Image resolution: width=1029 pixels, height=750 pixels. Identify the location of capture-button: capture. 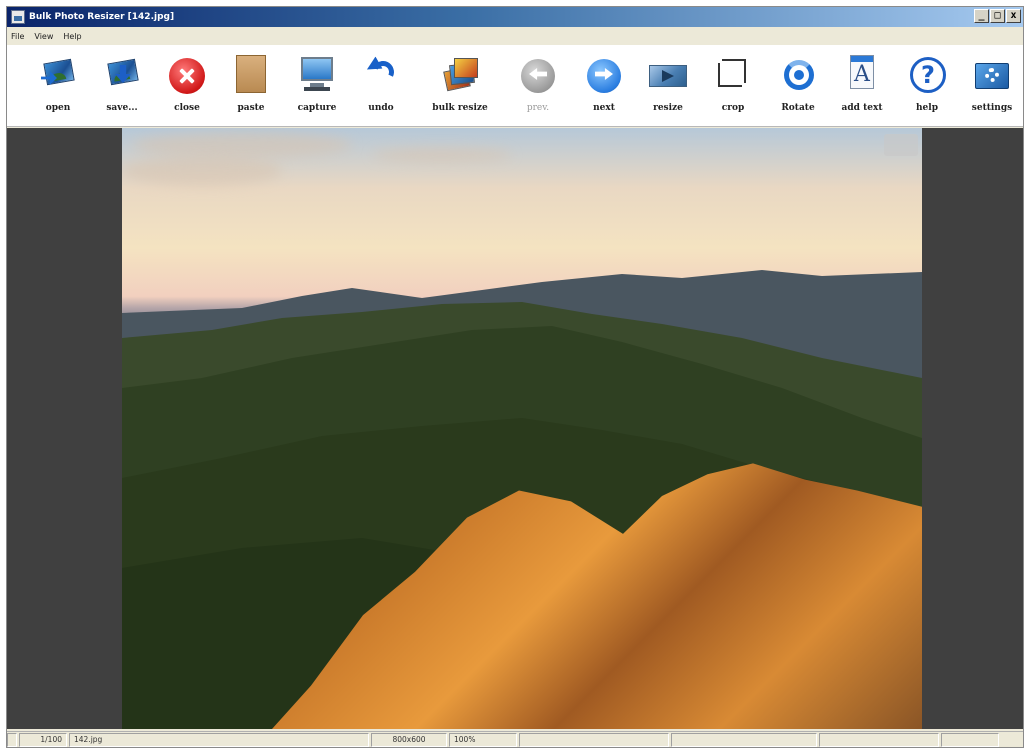
(317, 90).